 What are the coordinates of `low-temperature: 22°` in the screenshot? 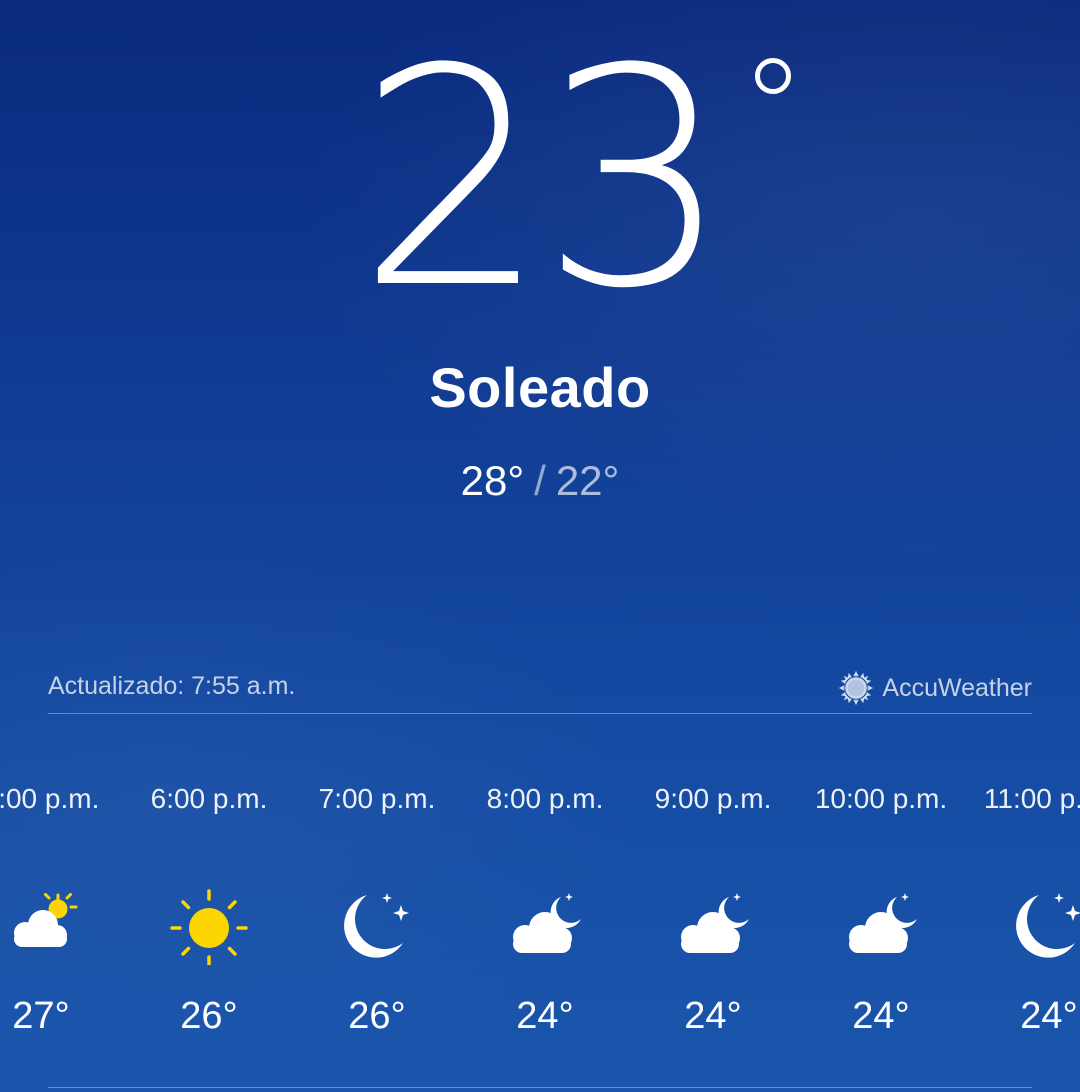 It's located at (587, 480).